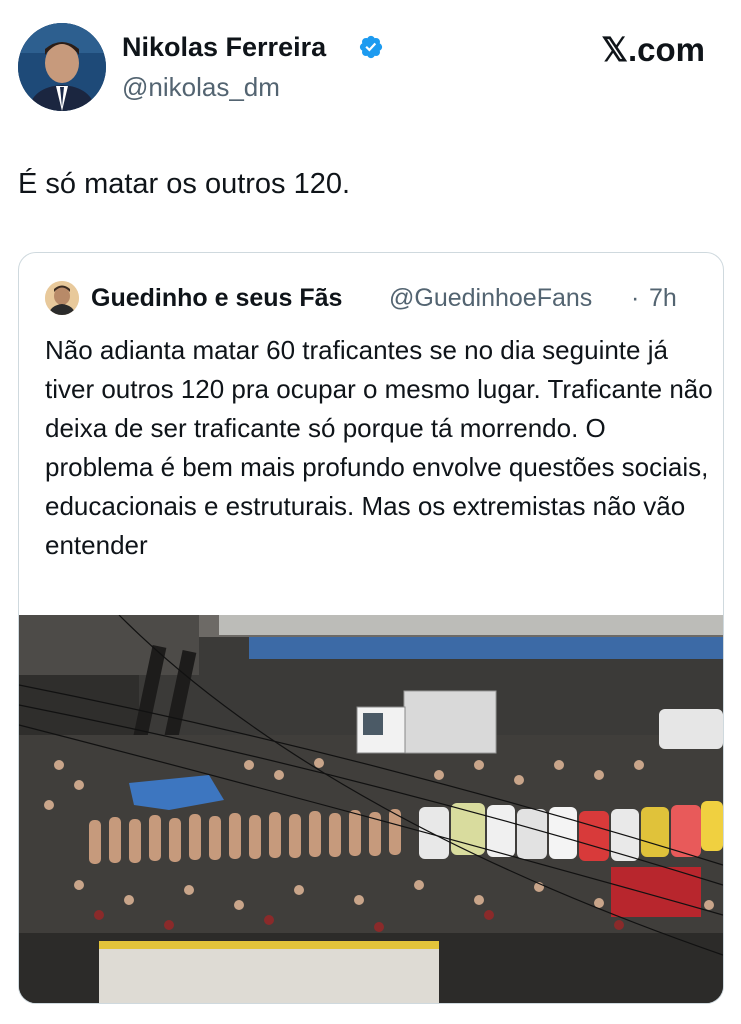 This screenshot has width=741, height=1024. I want to click on quoted-avatar-image, so click(62, 298).